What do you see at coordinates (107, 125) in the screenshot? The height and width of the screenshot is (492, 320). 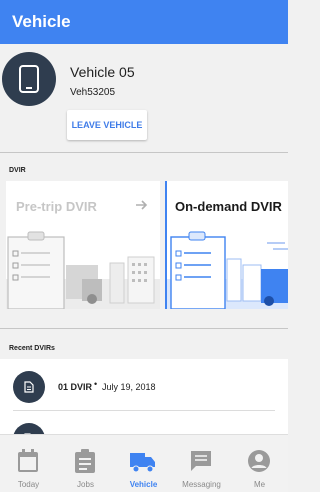 I see `leave-vehicle-button: LEAVE VEHICLE` at bounding box center [107, 125].